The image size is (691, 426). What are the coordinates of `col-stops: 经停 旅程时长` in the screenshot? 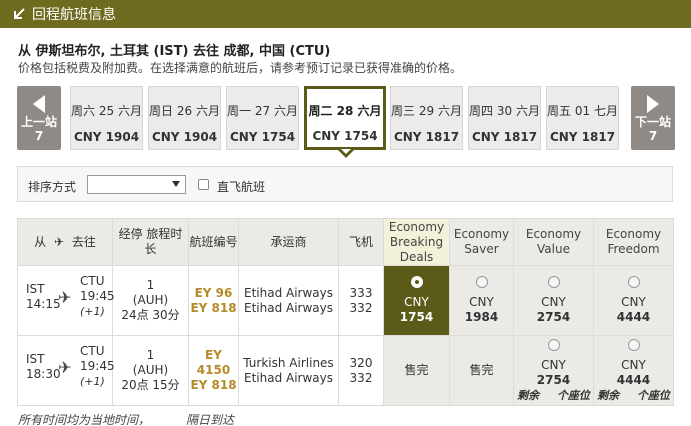 It's located at (150, 242).